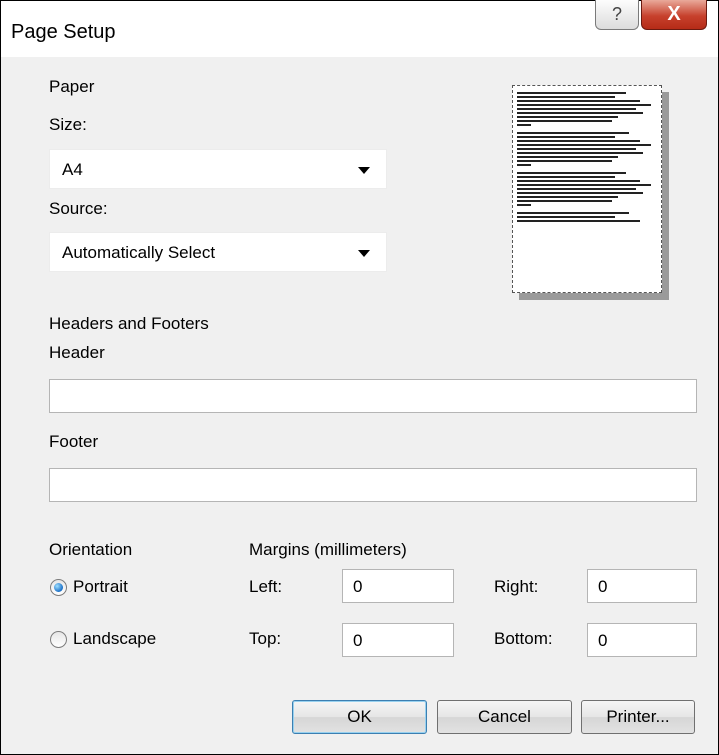  Describe the element at coordinates (358, 586) in the screenshot. I see `left-margin-value: 0` at that location.